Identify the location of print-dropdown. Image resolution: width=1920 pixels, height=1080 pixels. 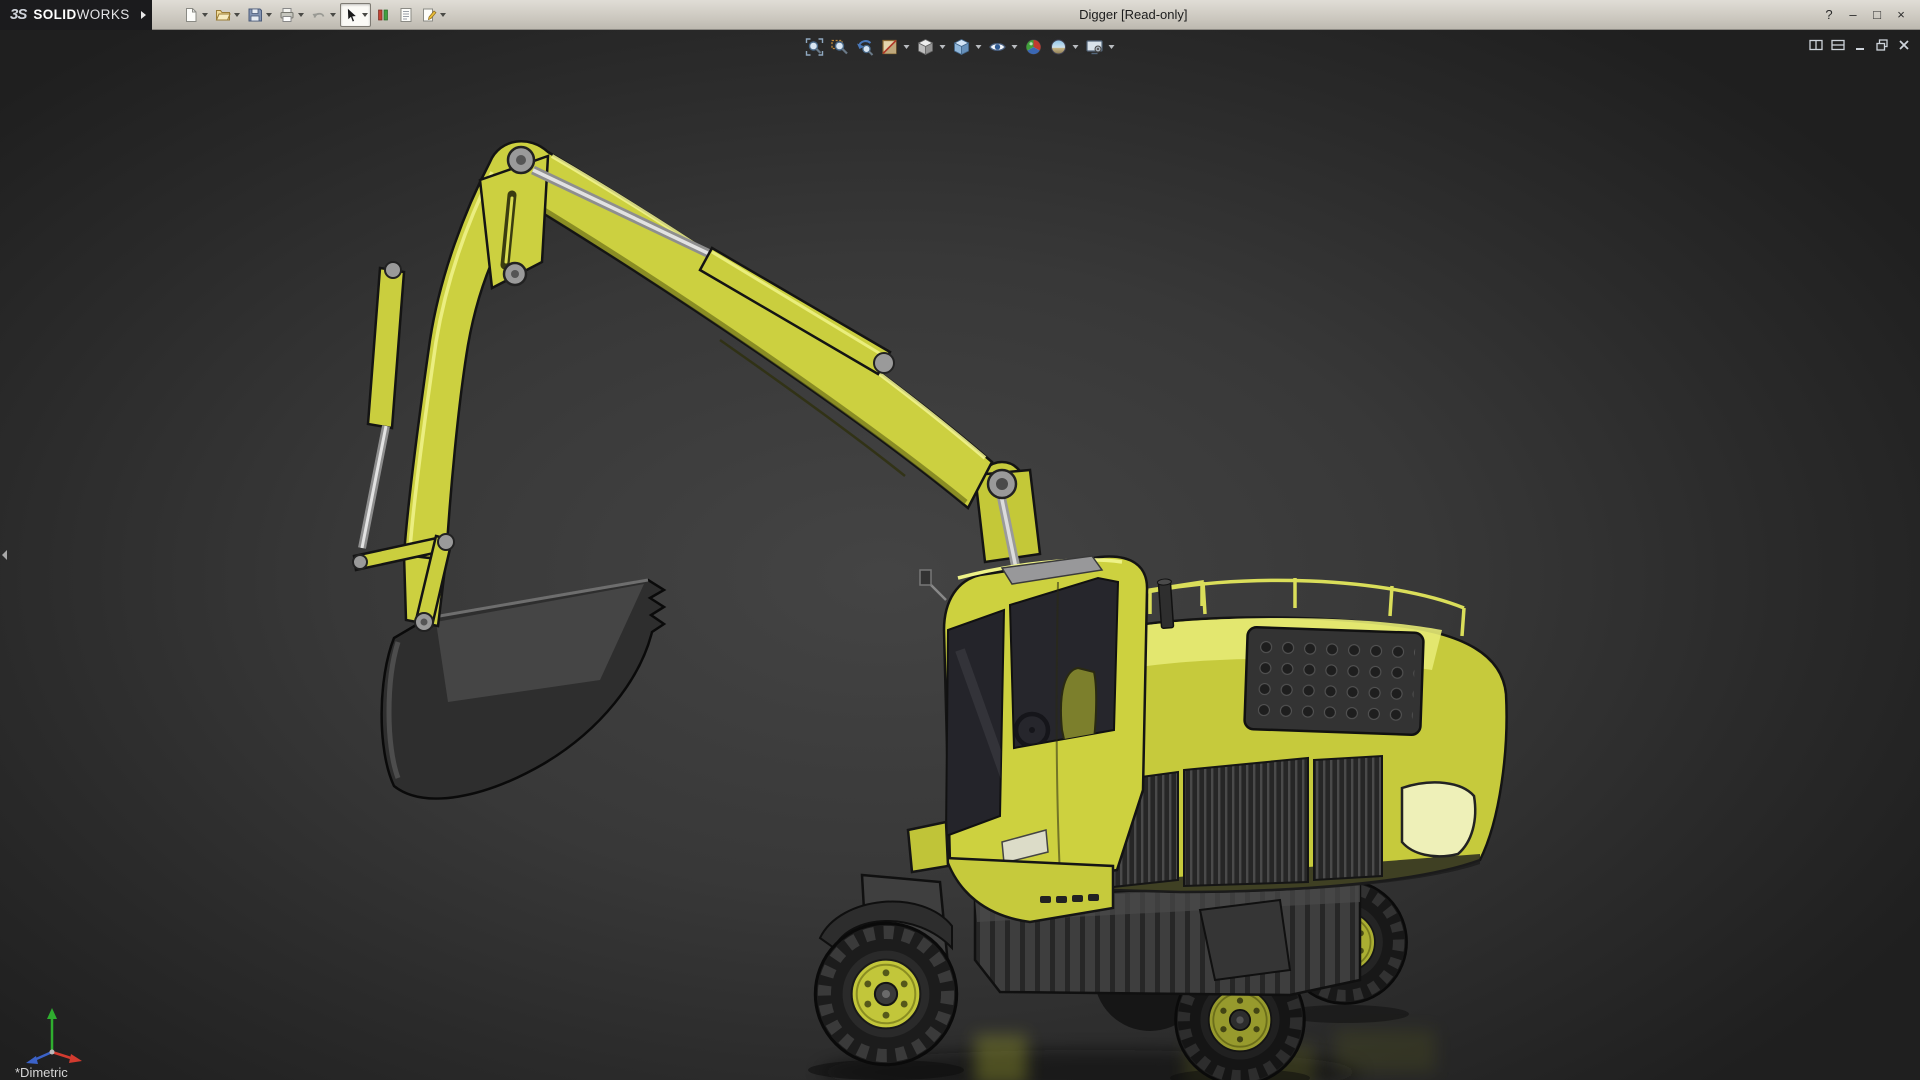
(300, 14).